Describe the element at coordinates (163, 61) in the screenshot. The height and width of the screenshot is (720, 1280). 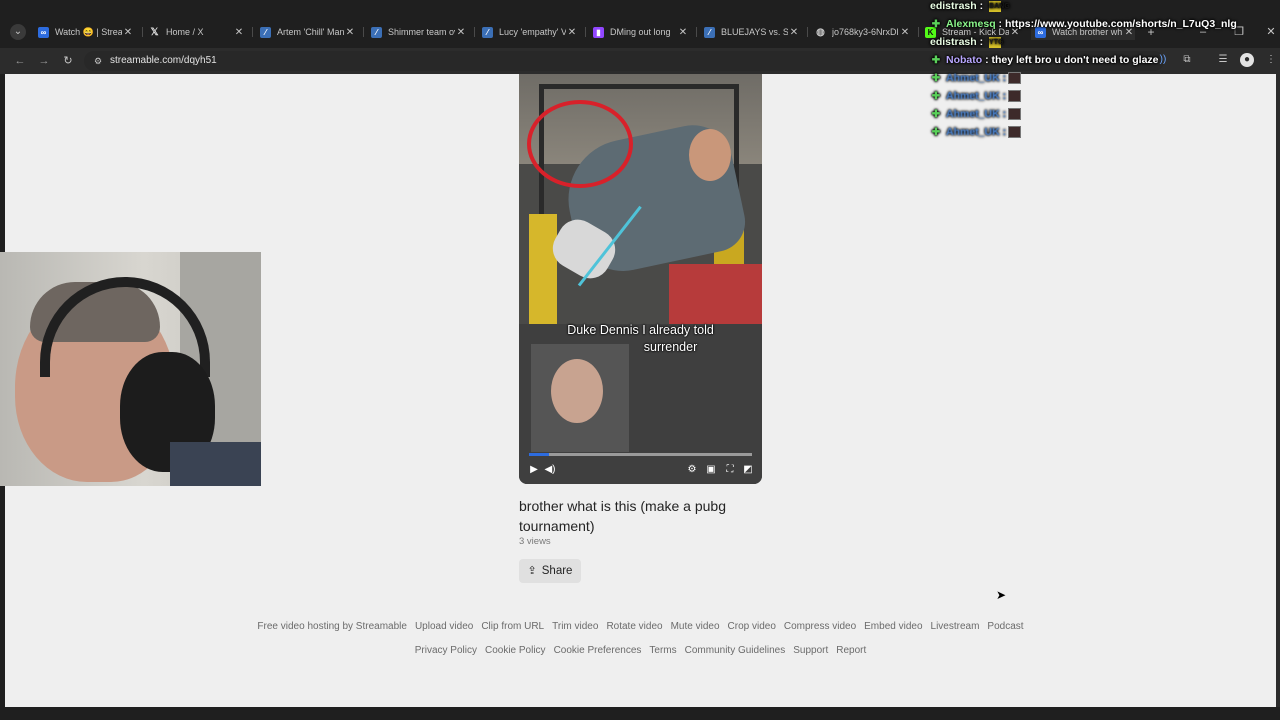
I see `url-text: streamable.com/dqyh51` at that location.